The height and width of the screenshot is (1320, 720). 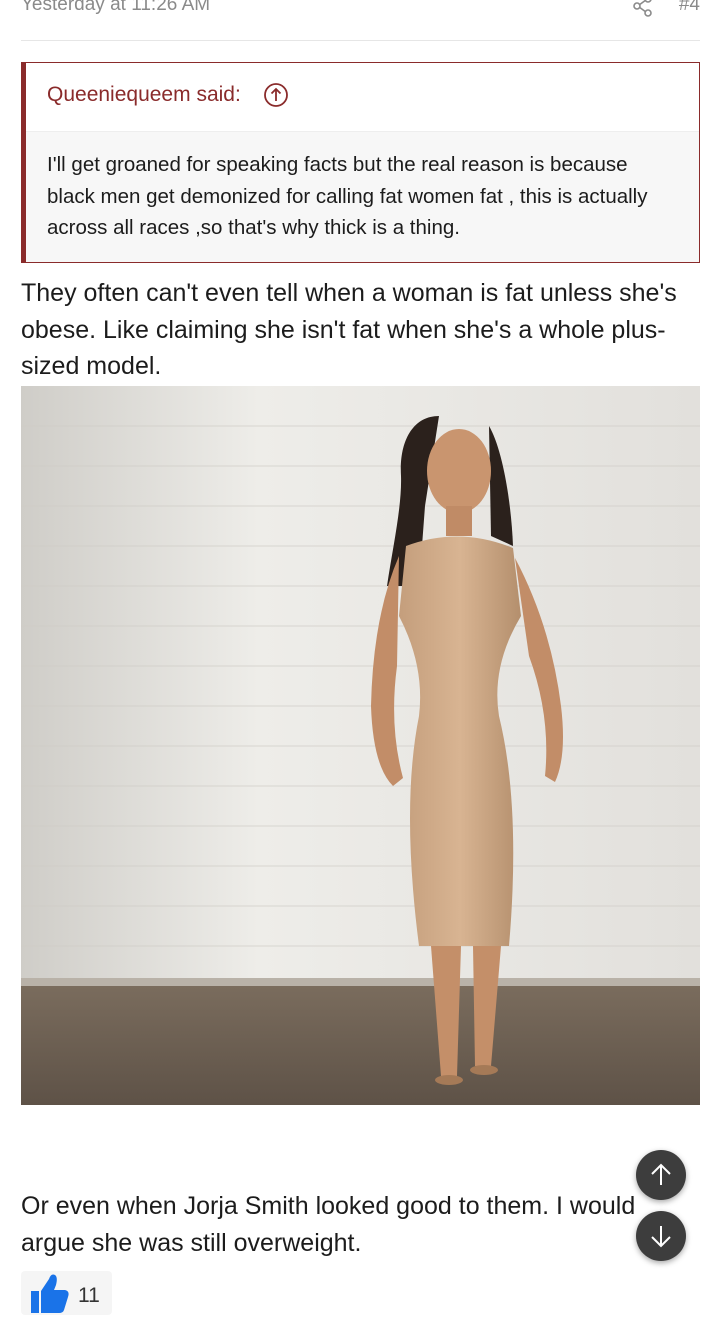 I want to click on reaction-count: 11, so click(x=89, y=1295).